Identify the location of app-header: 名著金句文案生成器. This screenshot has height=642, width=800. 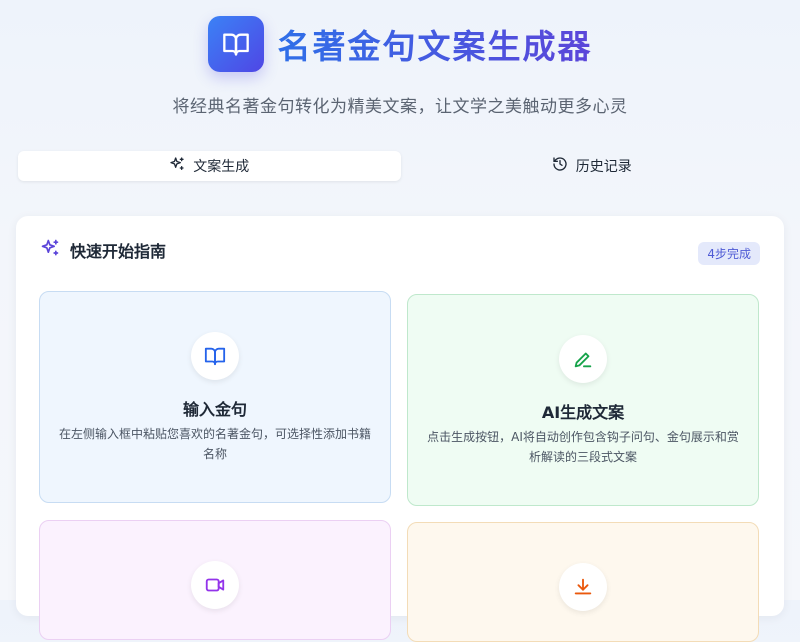
(400, 44).